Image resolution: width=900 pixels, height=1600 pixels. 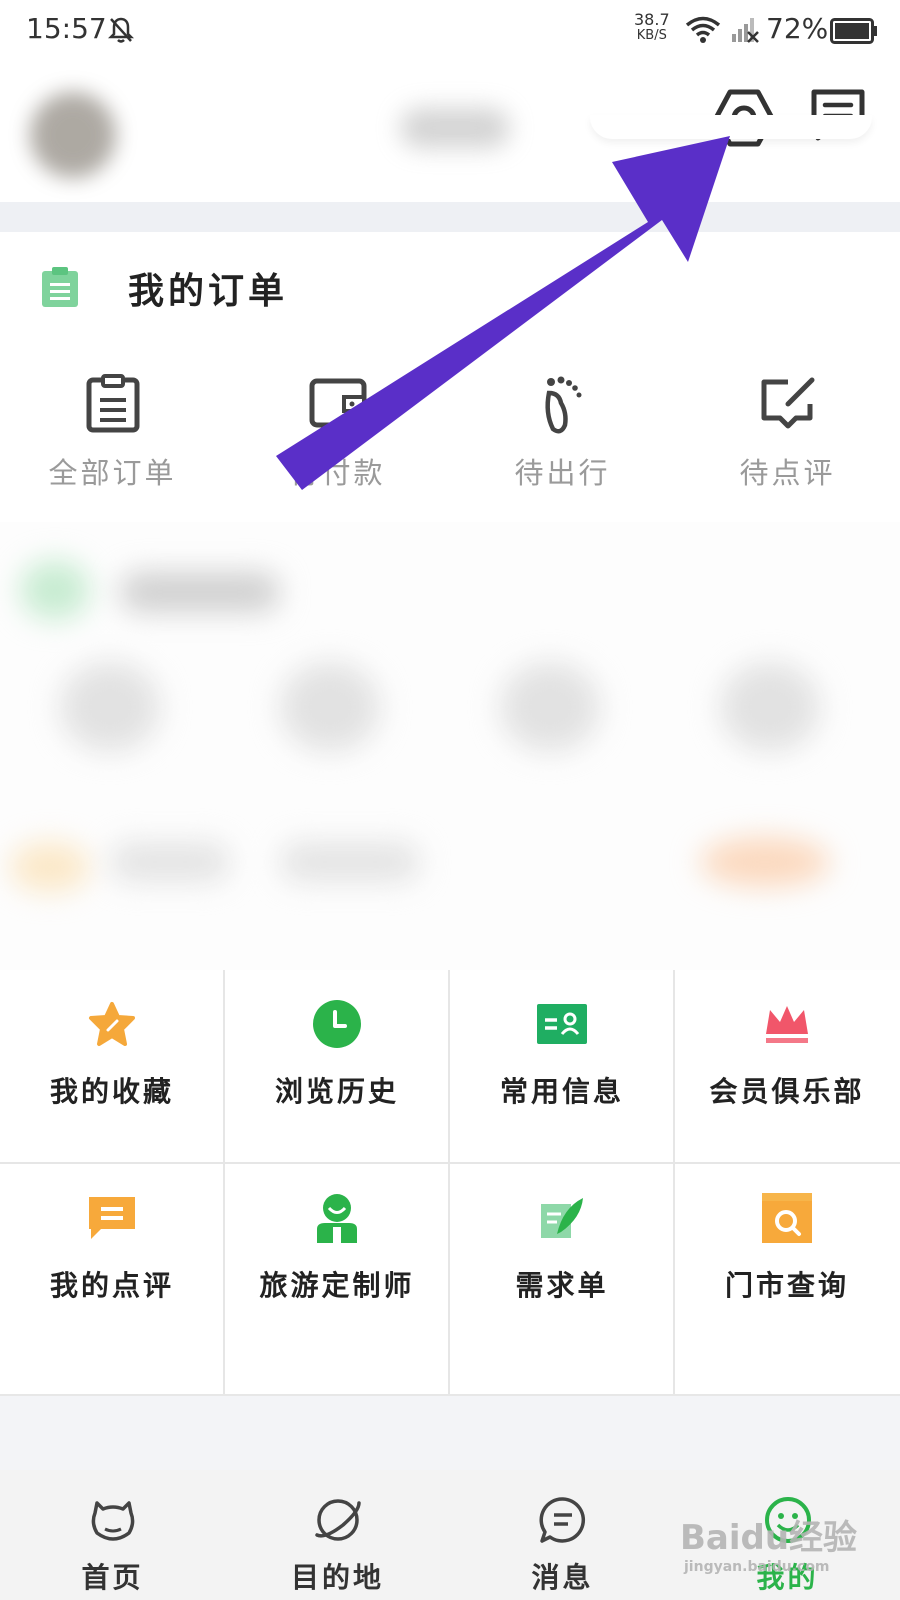 I want to click on footprint-icon, so click(x=562, y=404).